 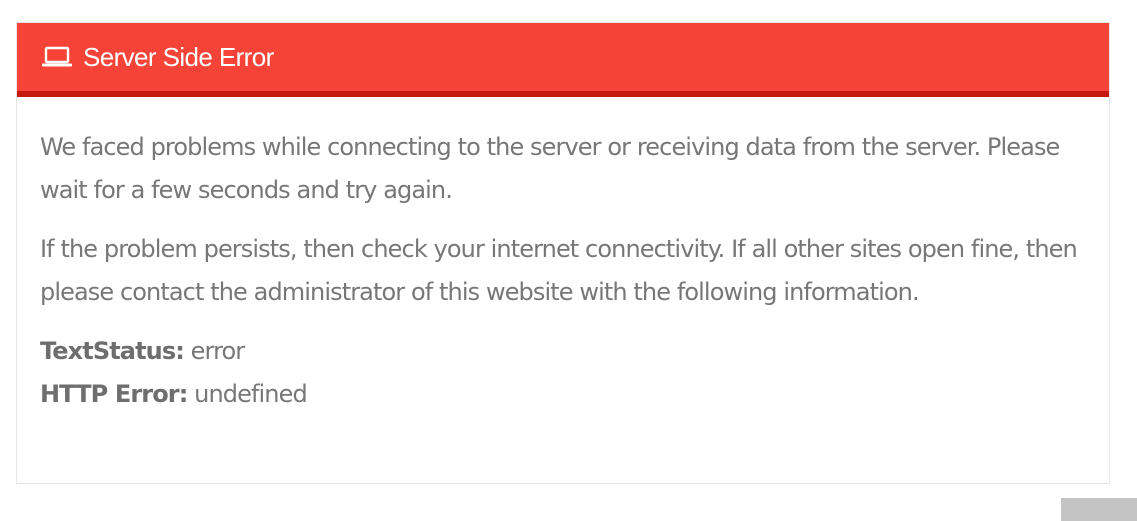 What do you see at coordinates (112, 351) in the screenshot?
I see `text-status-label: TextStatus:` at bounding box center [112, 351].